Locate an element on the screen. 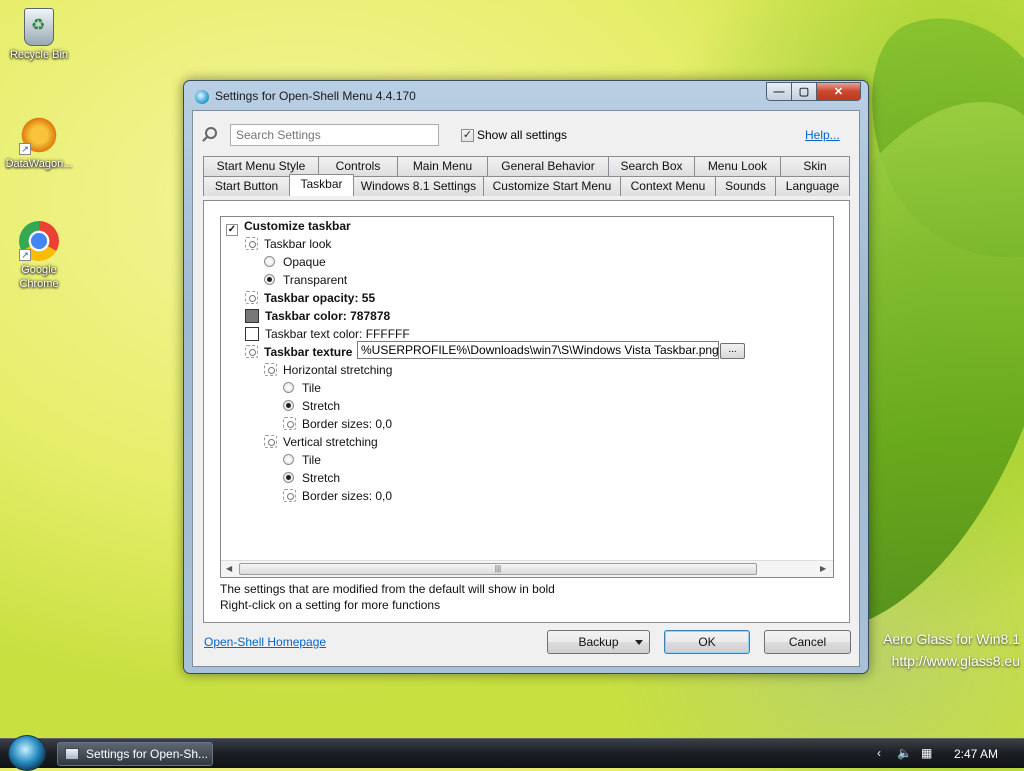 This screenshot has width=1024, height=771. v-tile-radio is located at coordinates (288, 459).